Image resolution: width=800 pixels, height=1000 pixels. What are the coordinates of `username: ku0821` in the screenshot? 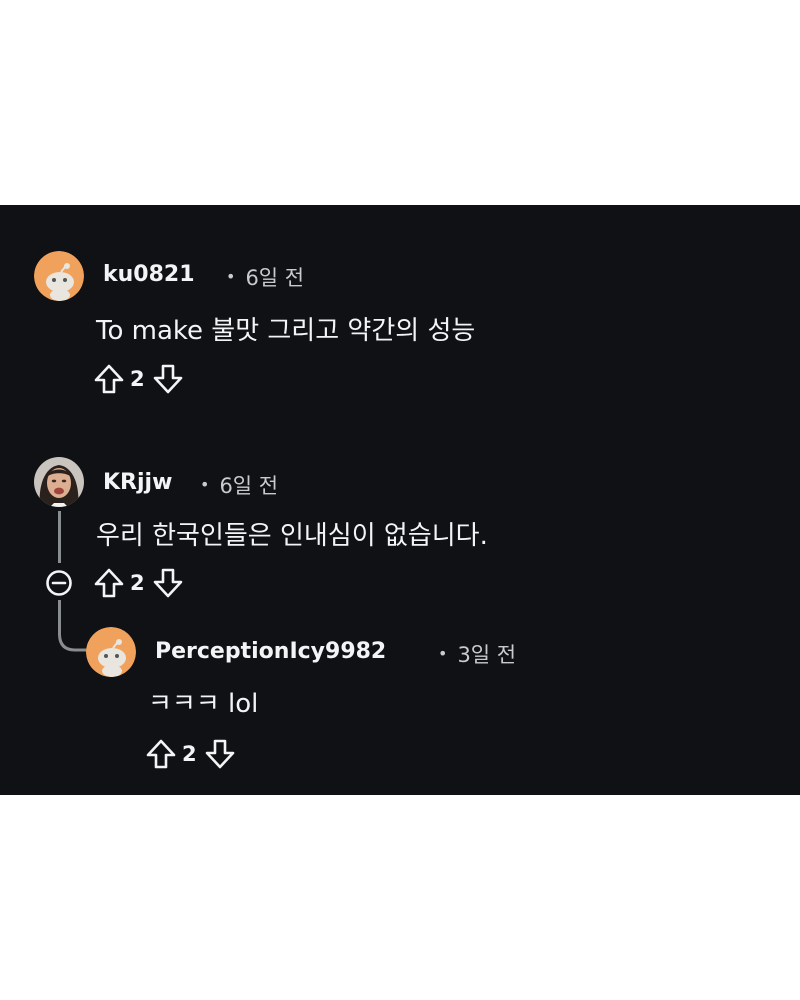 It's located at (149, 274).